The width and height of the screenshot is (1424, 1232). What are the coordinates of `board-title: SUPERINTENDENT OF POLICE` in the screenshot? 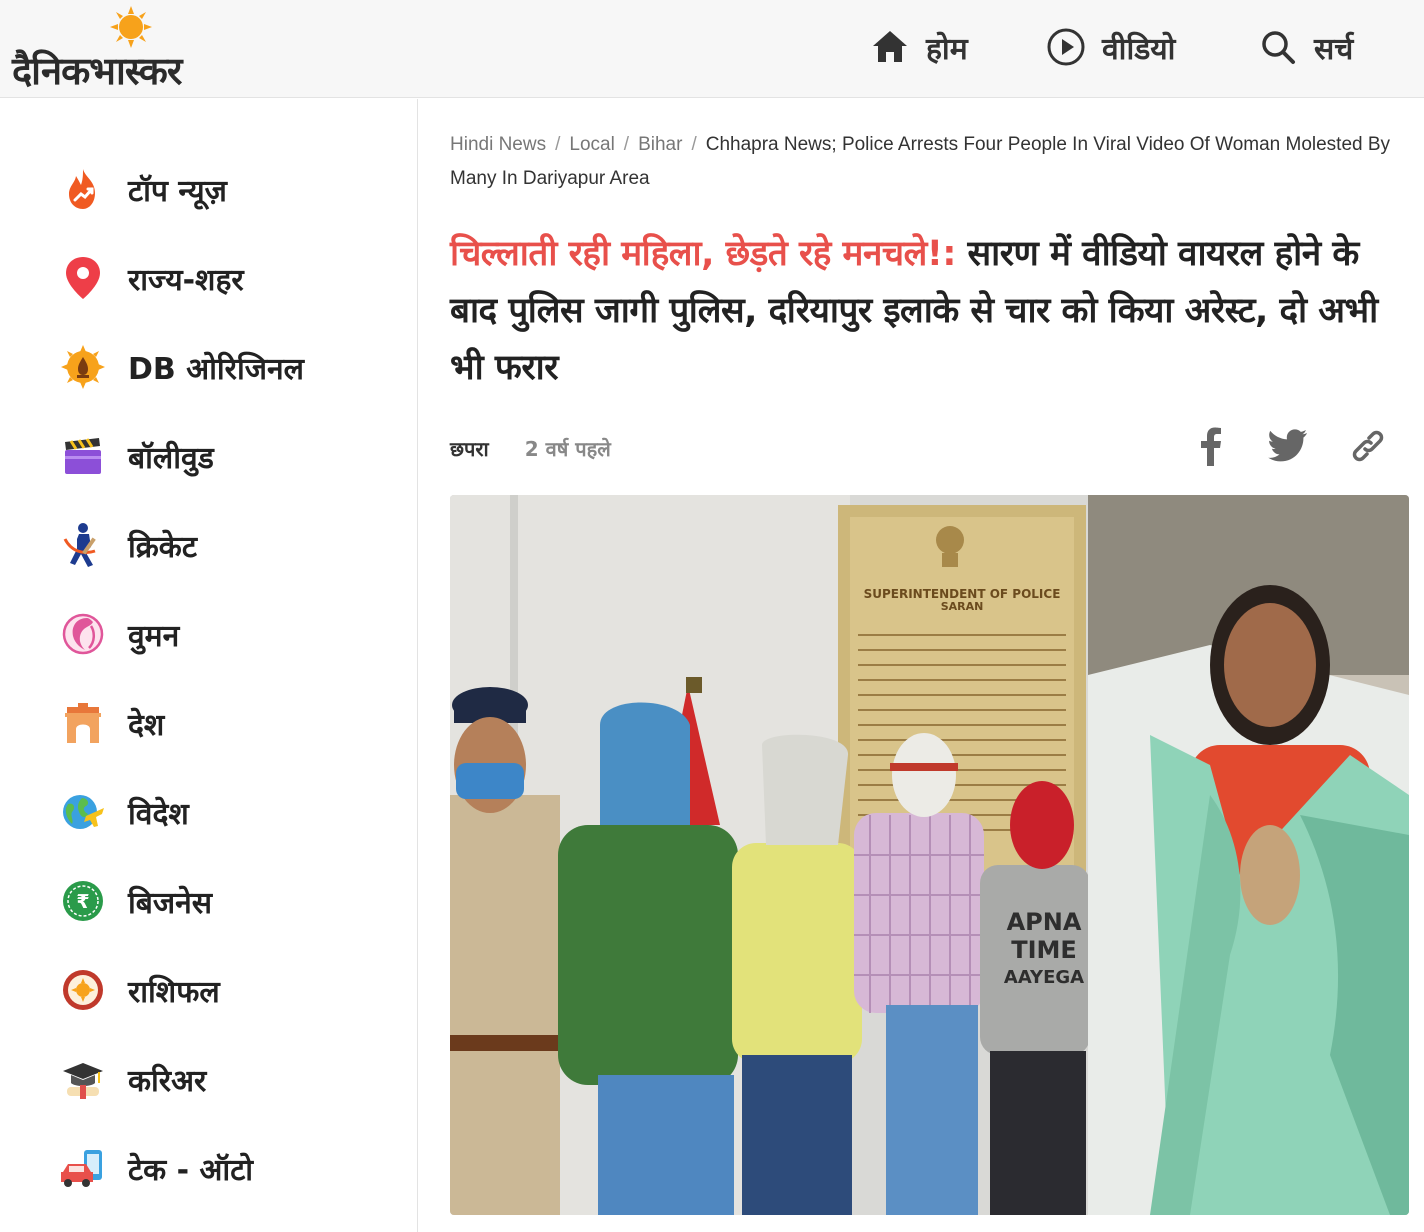 It's located at (962, 594).